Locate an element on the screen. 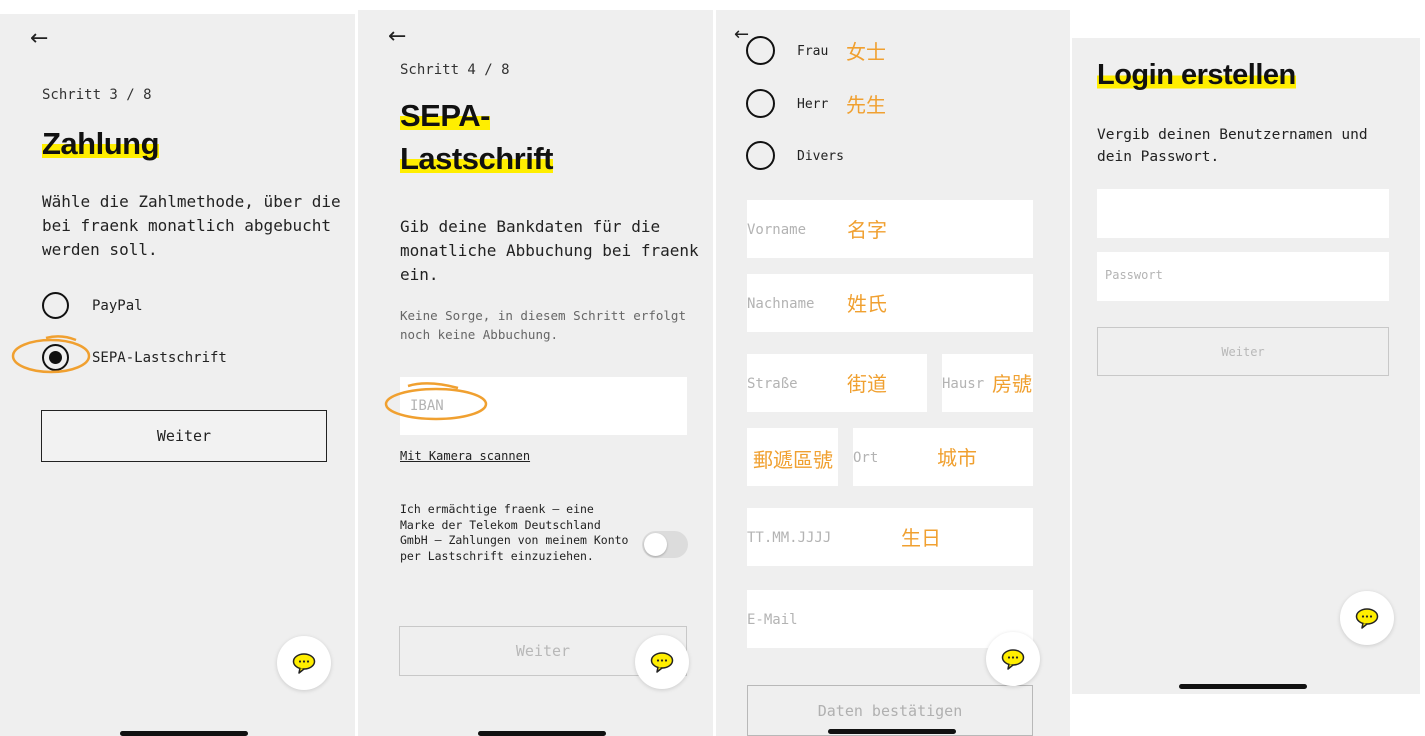 Image resolution: width=1425 pixels, height=736 pixels. postal-code-input: 郵遞區號 is located at coordinates (792, 457).